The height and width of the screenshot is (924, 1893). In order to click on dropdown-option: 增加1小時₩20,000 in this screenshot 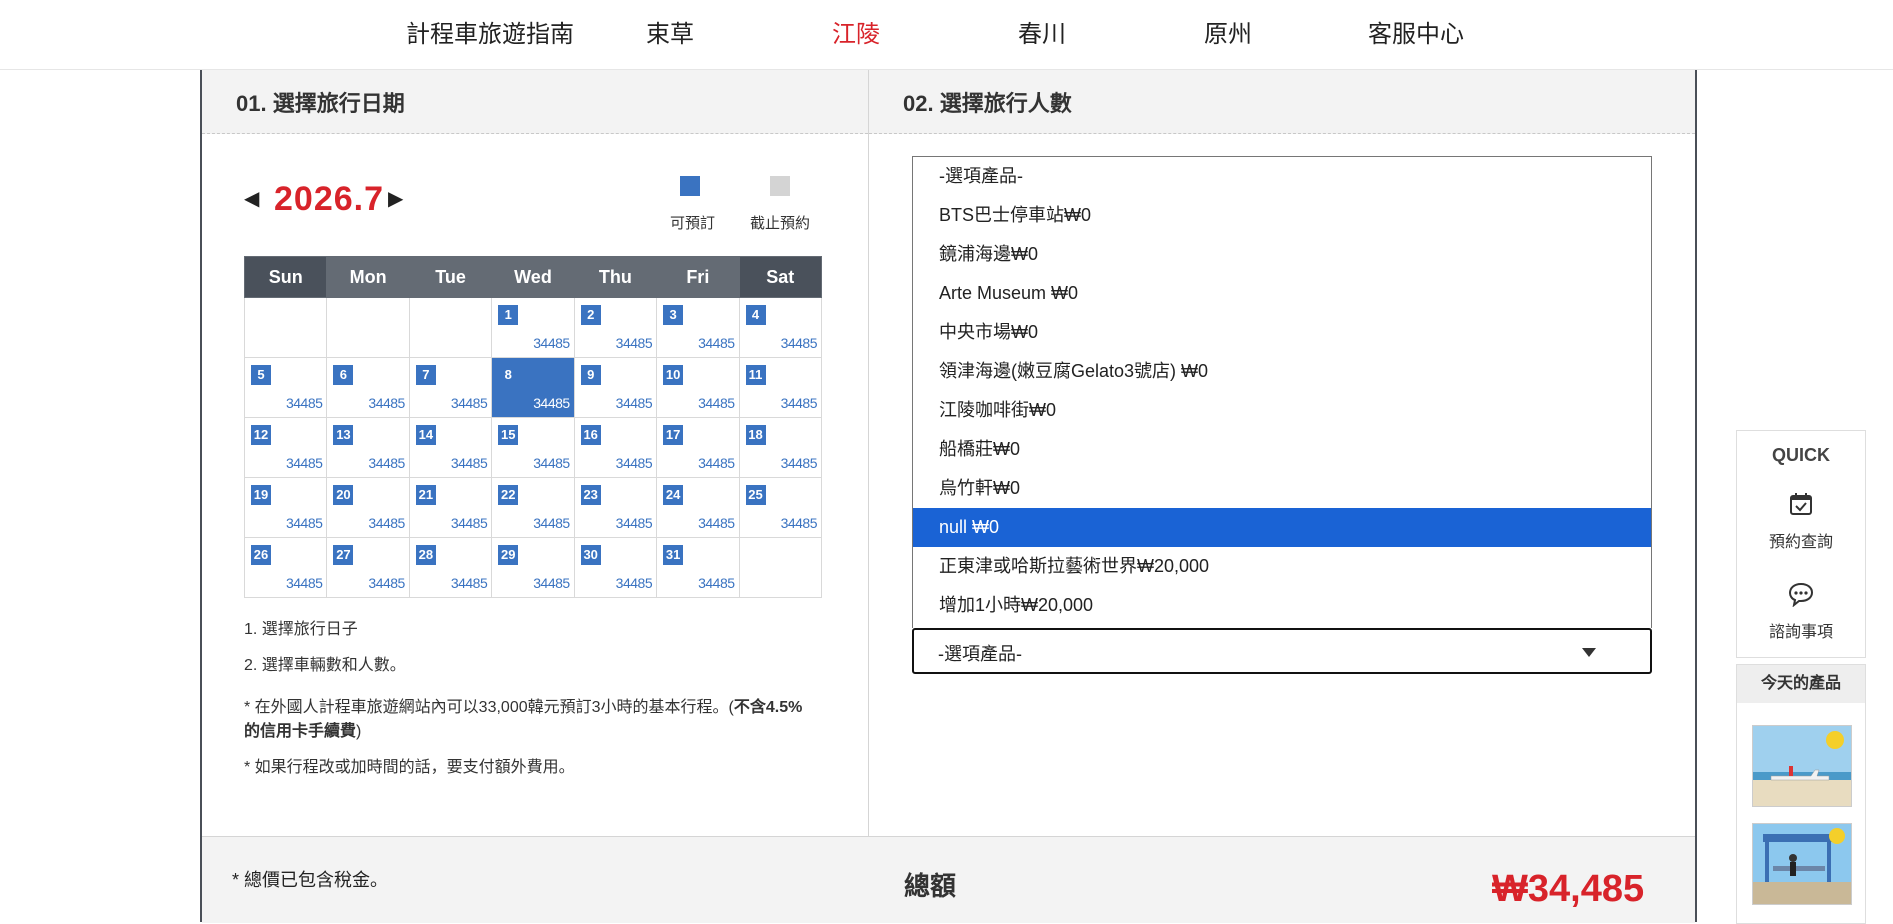, I will do `click(1282, 605)`.